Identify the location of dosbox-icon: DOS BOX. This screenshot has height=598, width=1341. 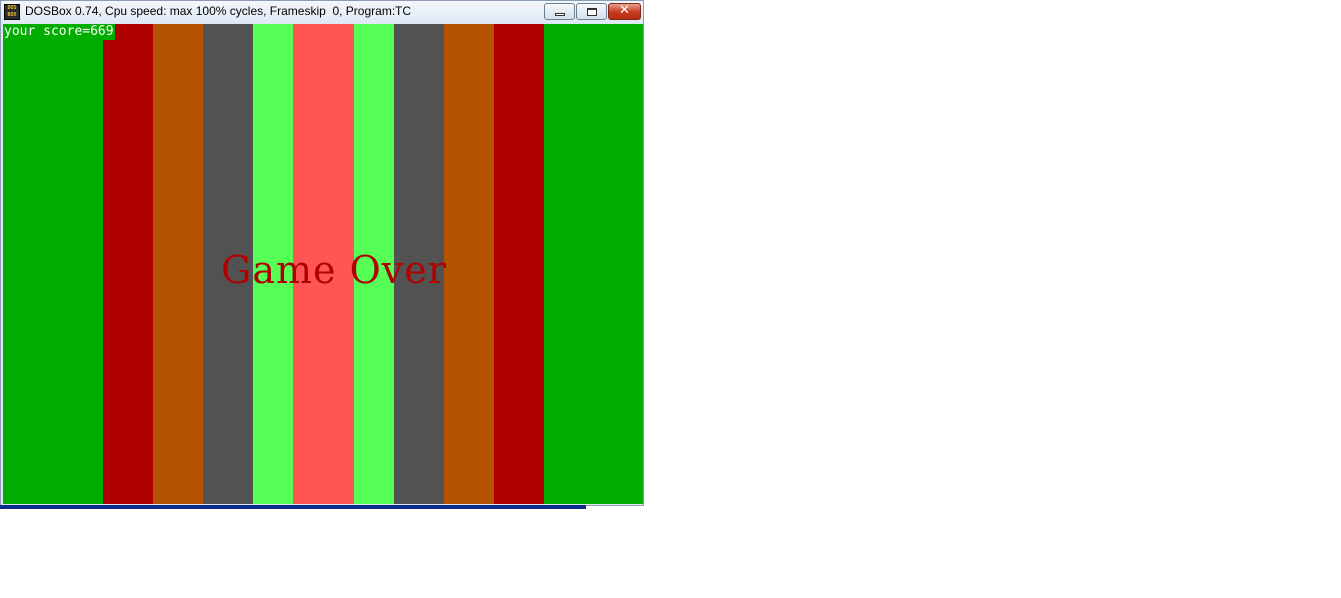
(12, 12).